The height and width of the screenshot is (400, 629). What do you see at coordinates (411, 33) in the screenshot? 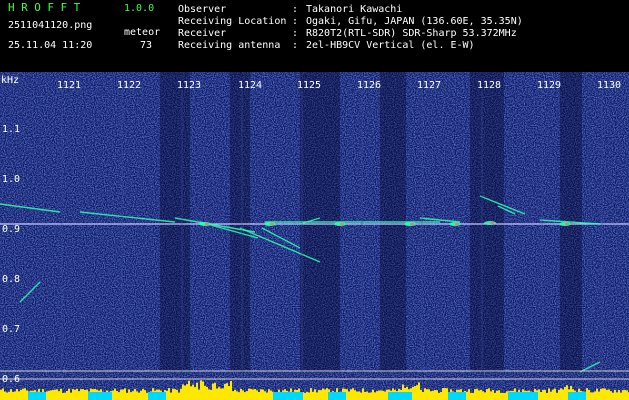
I see `receiver-value: R820T2(RTL-SDR) SDR-Sharp 53.372MHz` at bounding box center [411, 33].